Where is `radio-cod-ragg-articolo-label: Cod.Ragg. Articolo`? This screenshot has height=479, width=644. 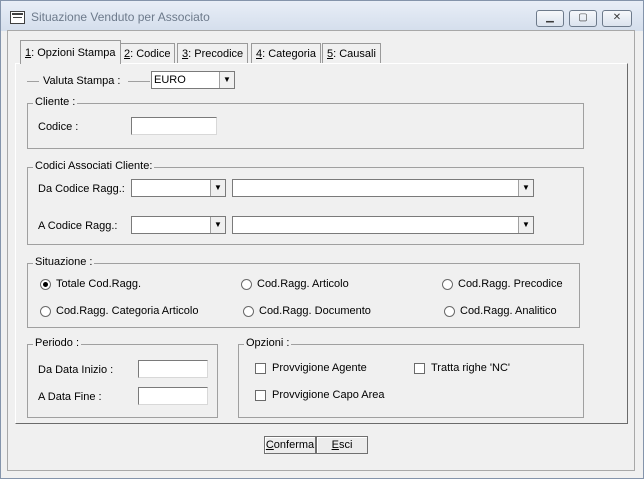
radio-cod-ragg-articolo-label: Cod.Ragg. Articolo is located at coordinates (303, 284).